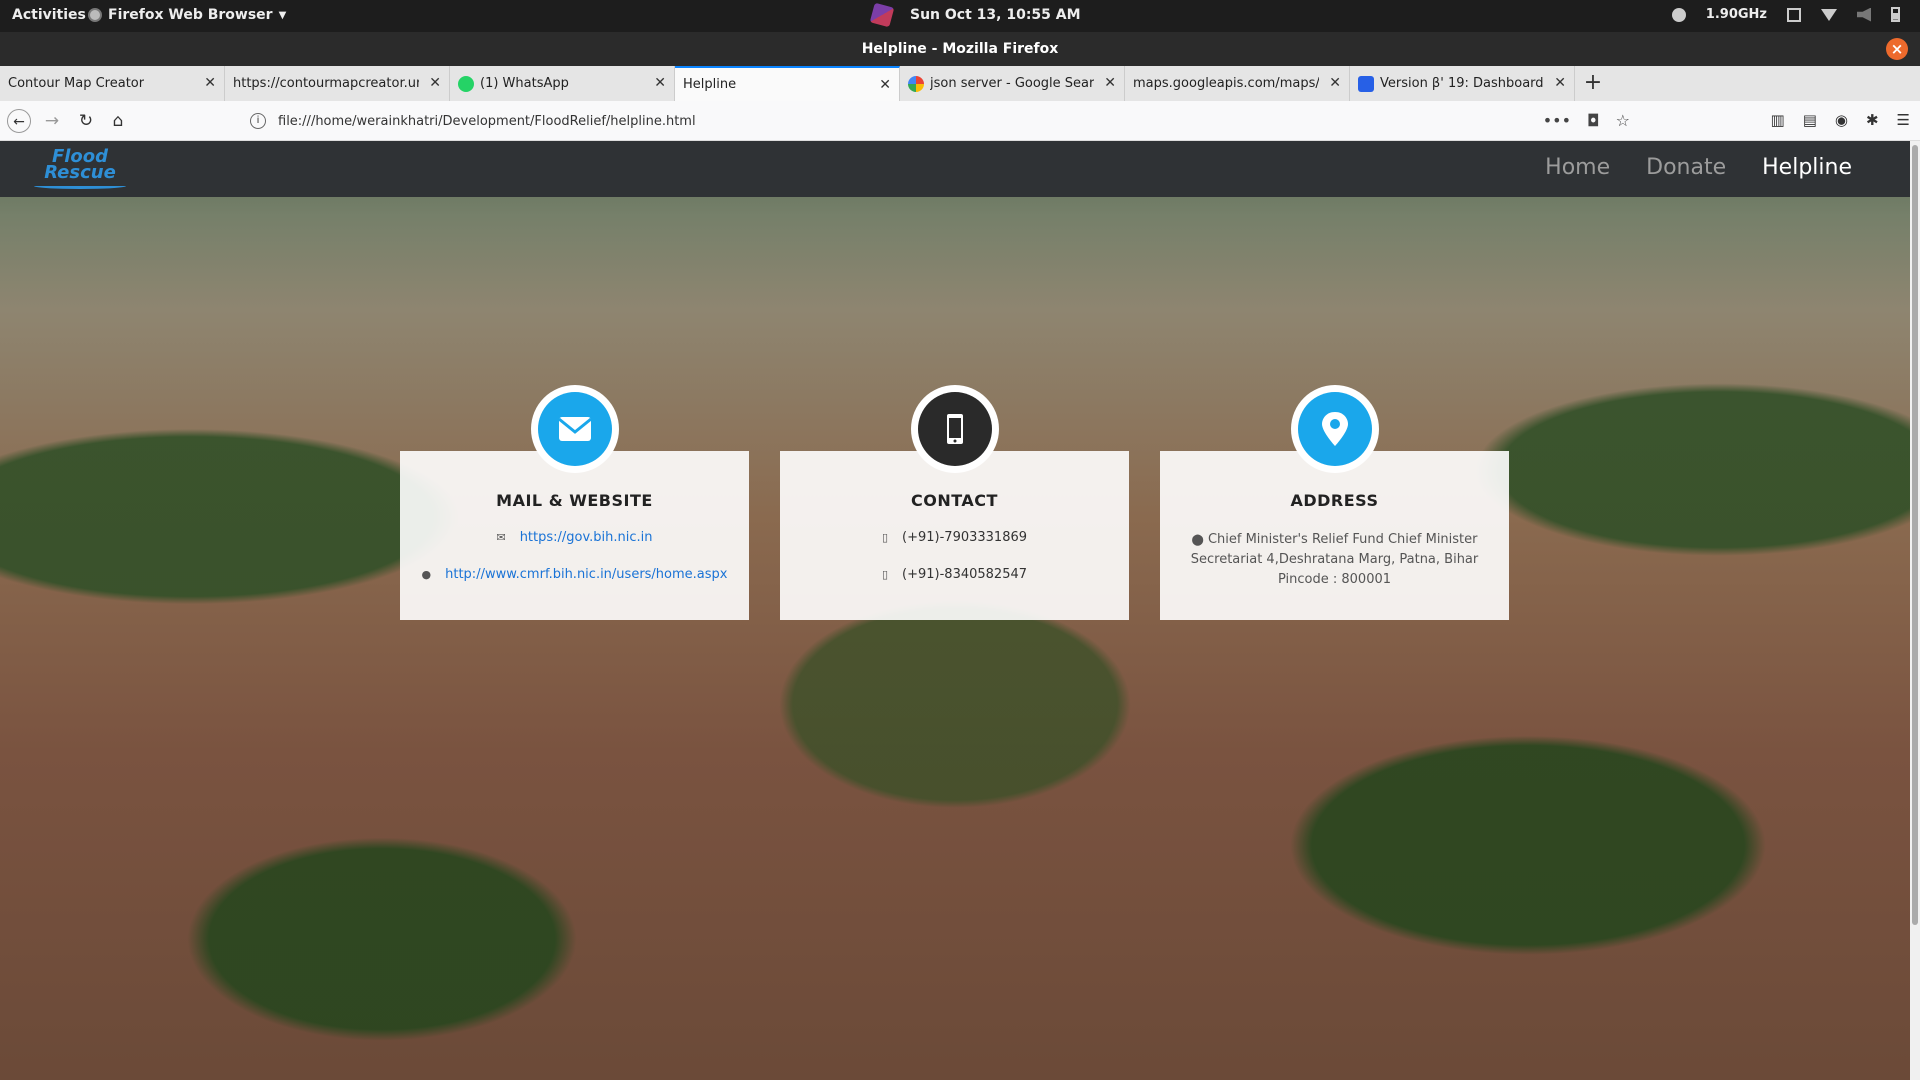 The width and height of the screenshot is (1920, 1080). I want to click on tab-dashboard: Version β' 19: Dashboard | ✕, so click(1462, 83).